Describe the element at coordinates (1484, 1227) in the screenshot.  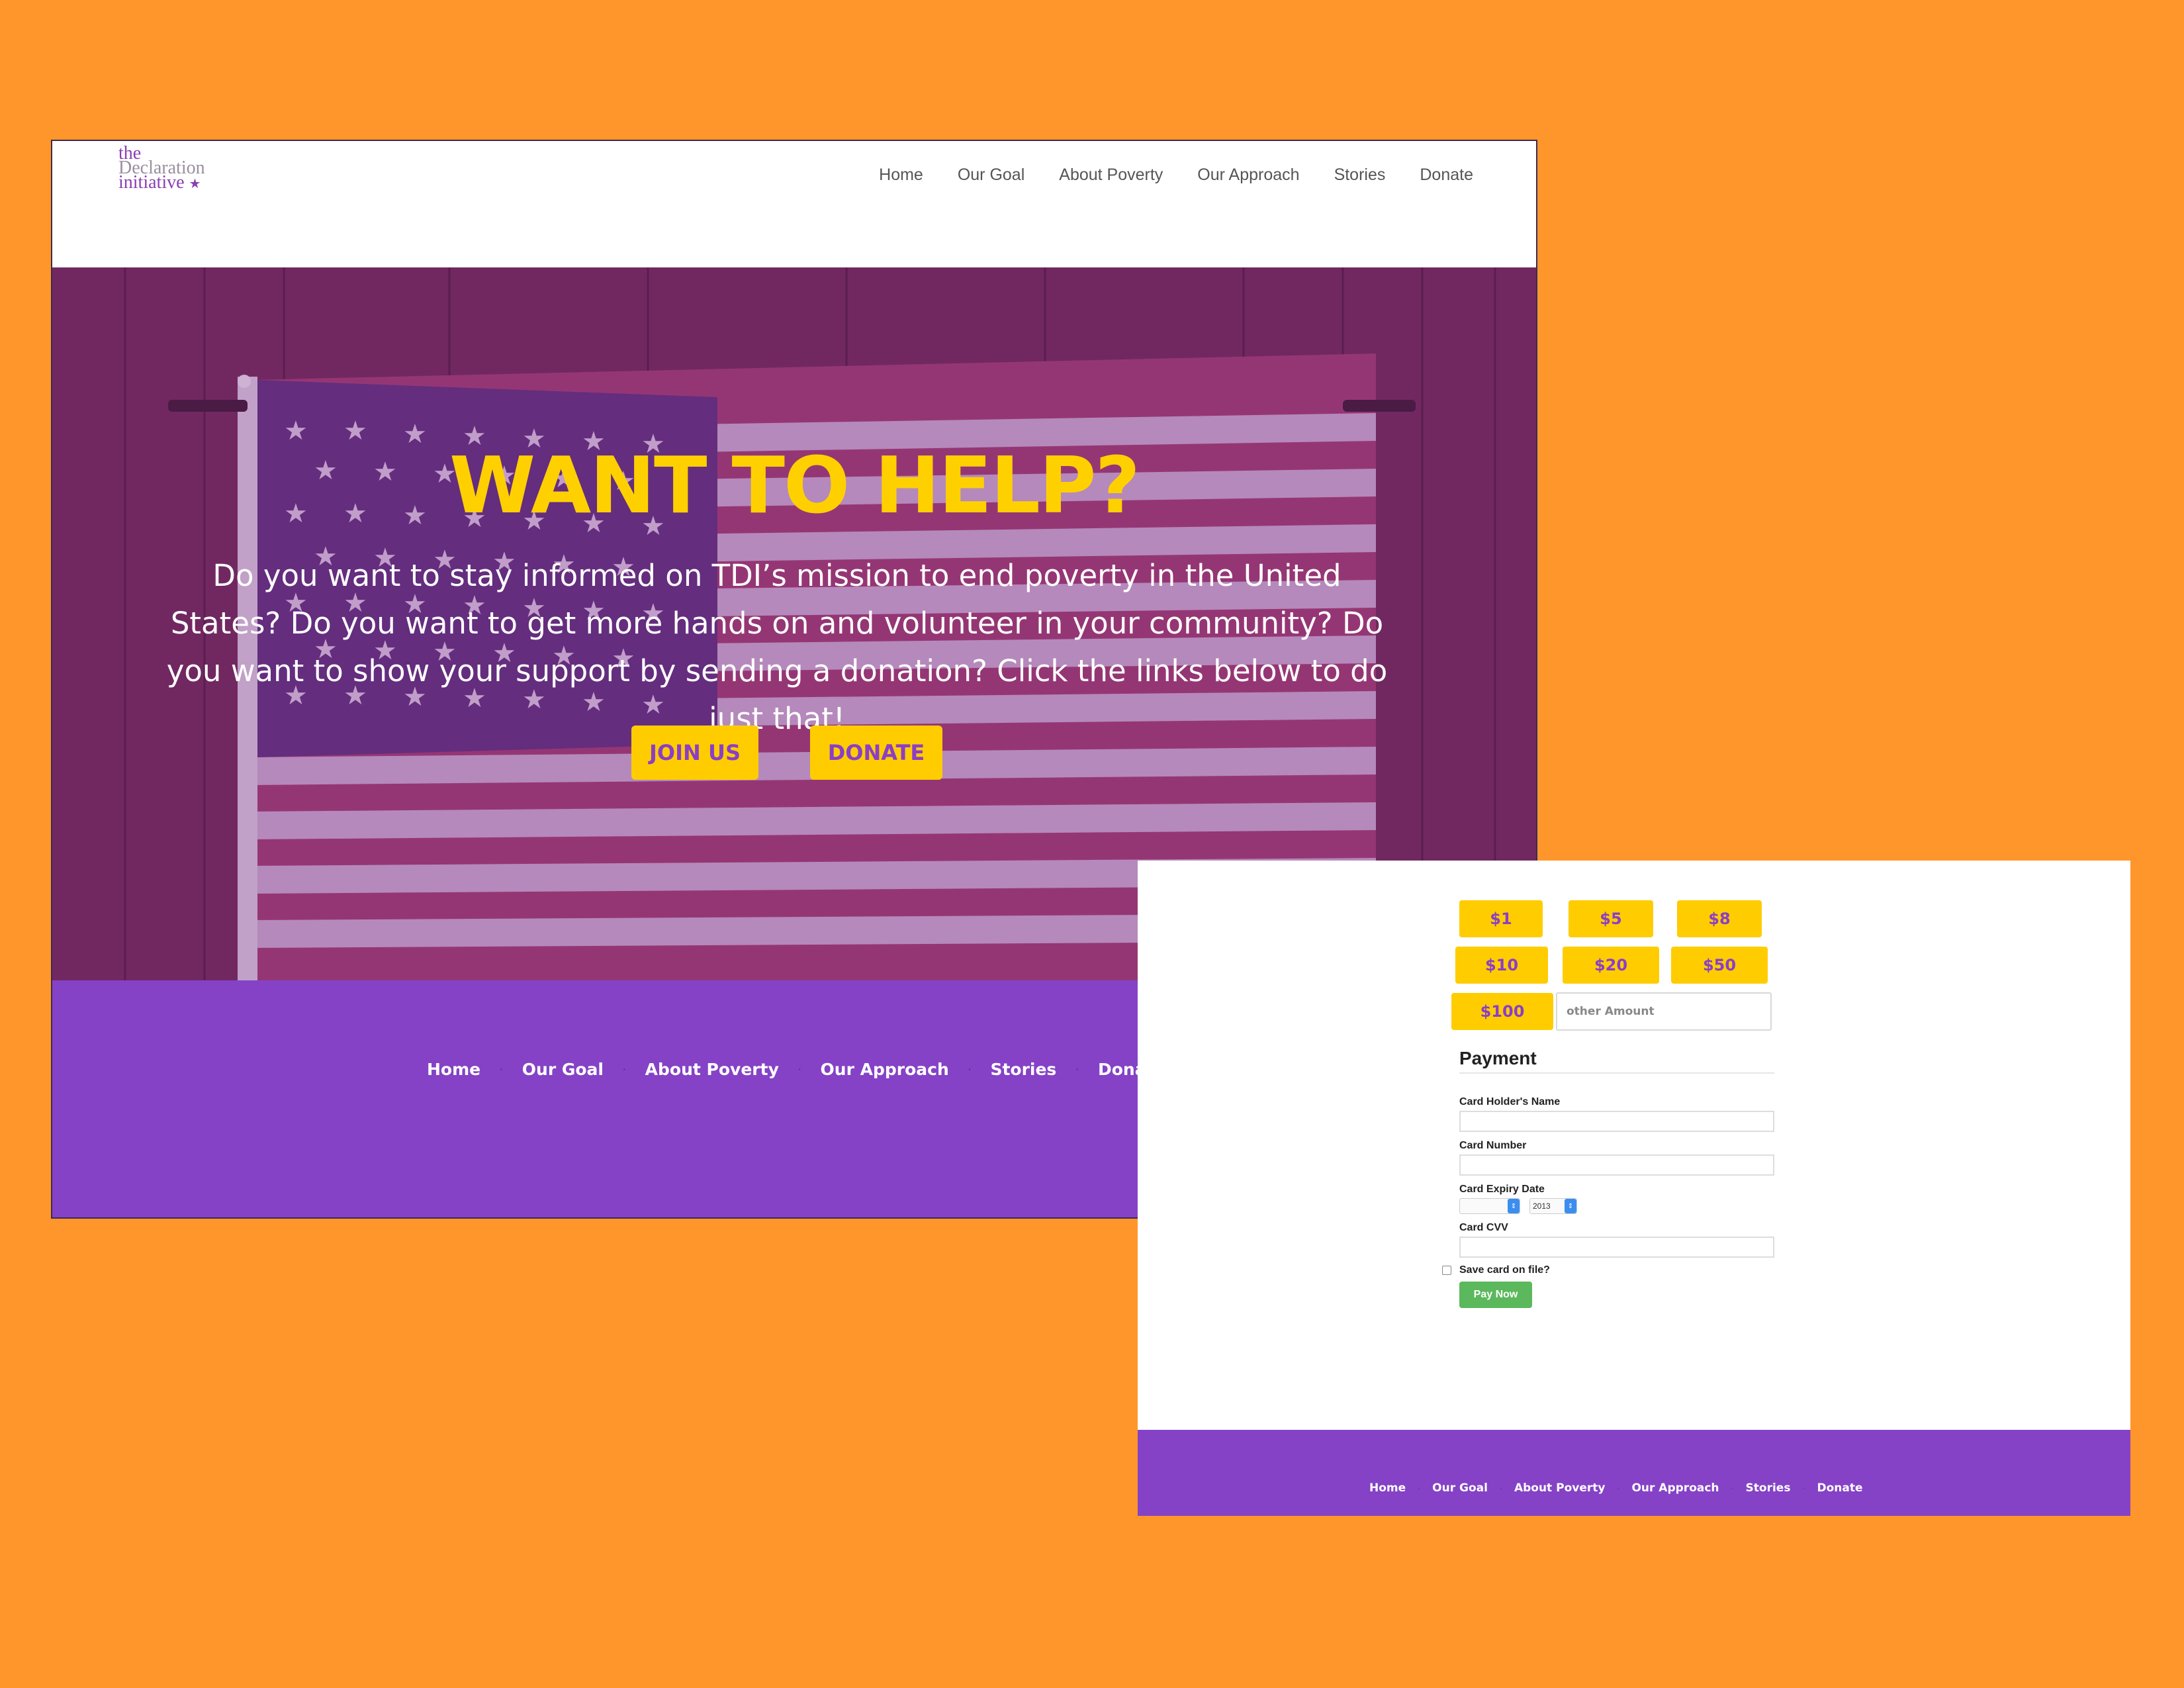
I see `card-cvv-label: Card CVV` at that location.